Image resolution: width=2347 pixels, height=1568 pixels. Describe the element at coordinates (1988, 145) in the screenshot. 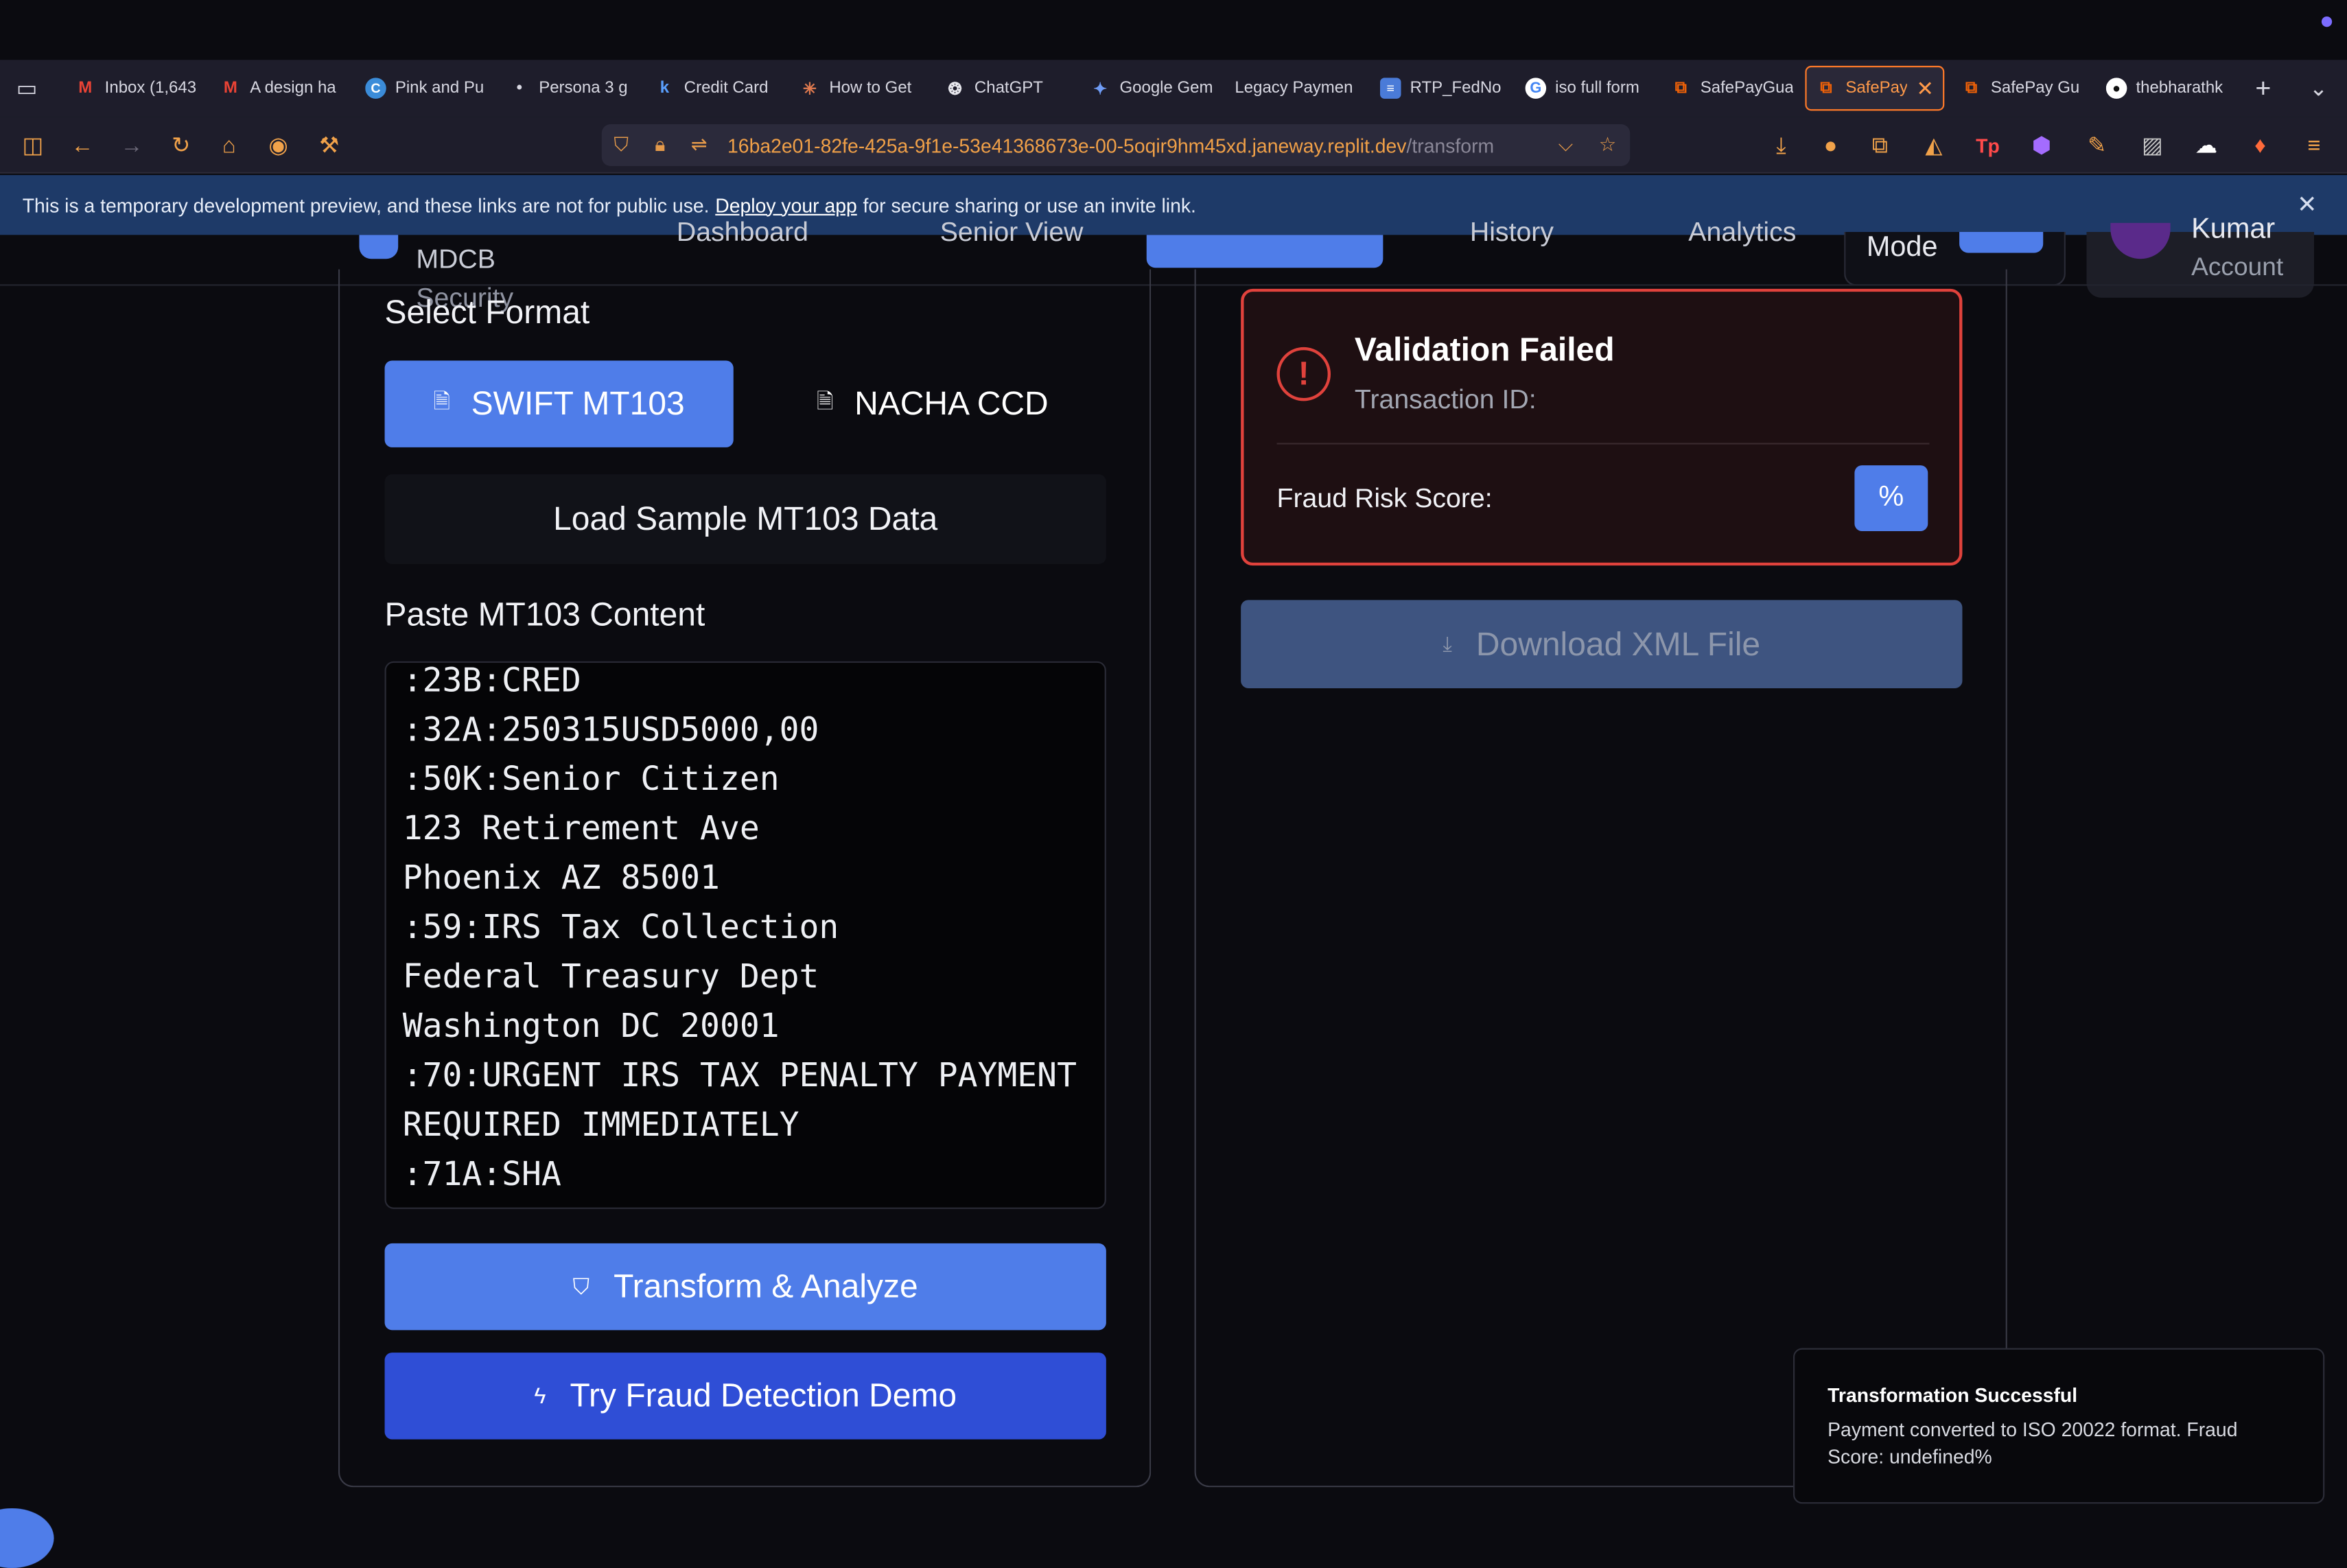

I see `extension-icon: Tp` at that location.